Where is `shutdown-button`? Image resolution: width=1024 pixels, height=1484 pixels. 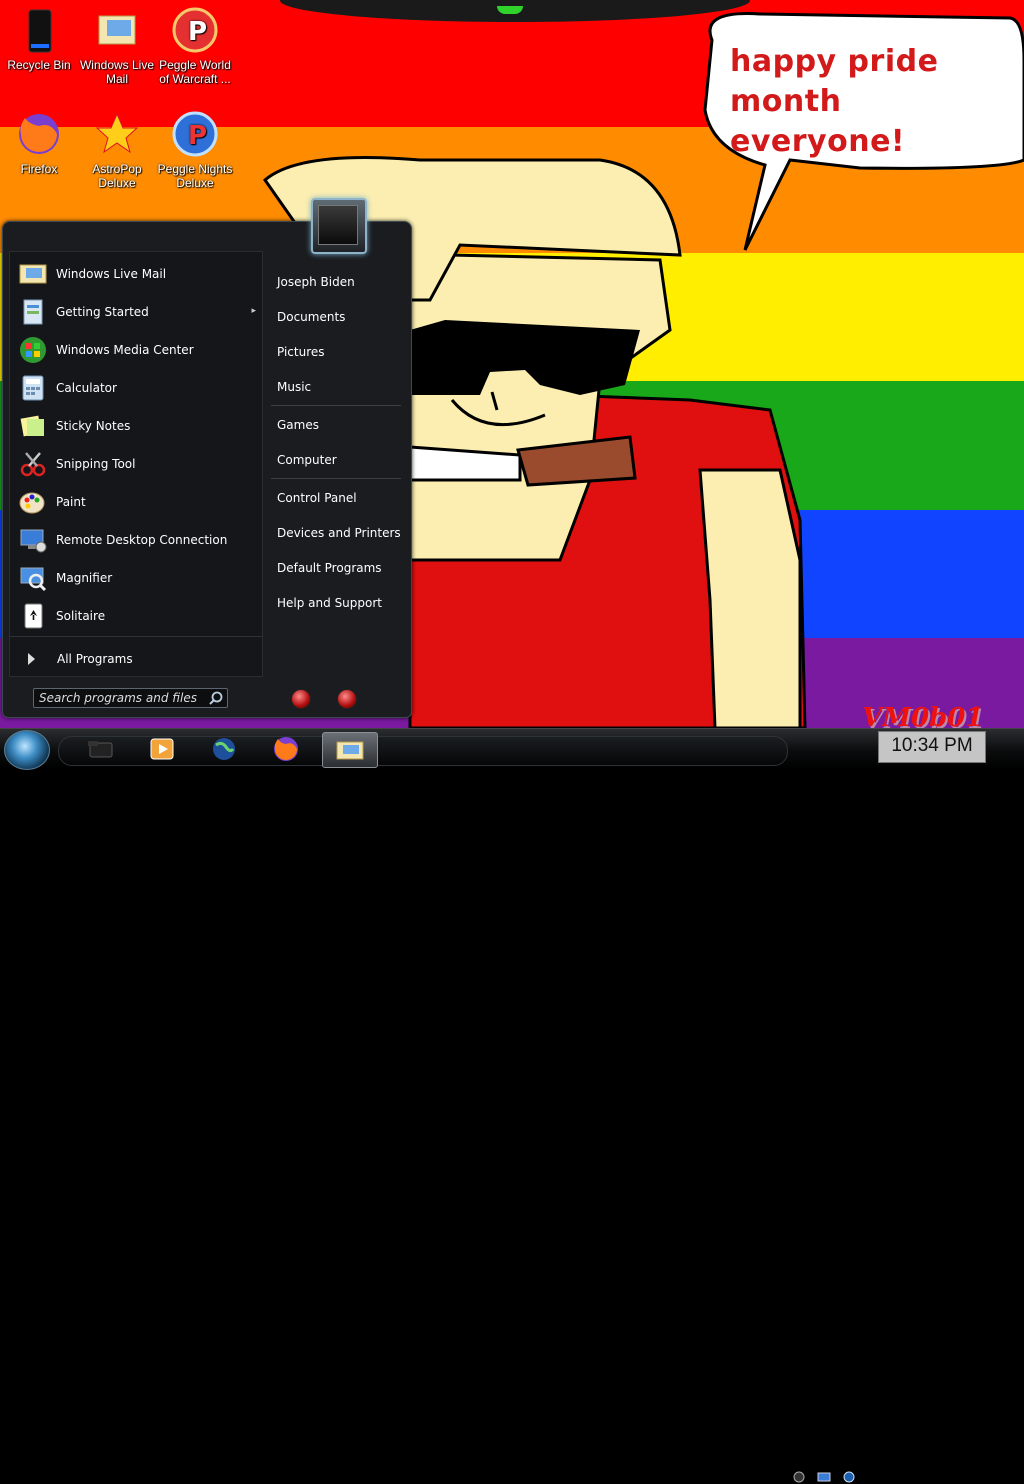 shutdown-button is located at coordinates (301, 699).